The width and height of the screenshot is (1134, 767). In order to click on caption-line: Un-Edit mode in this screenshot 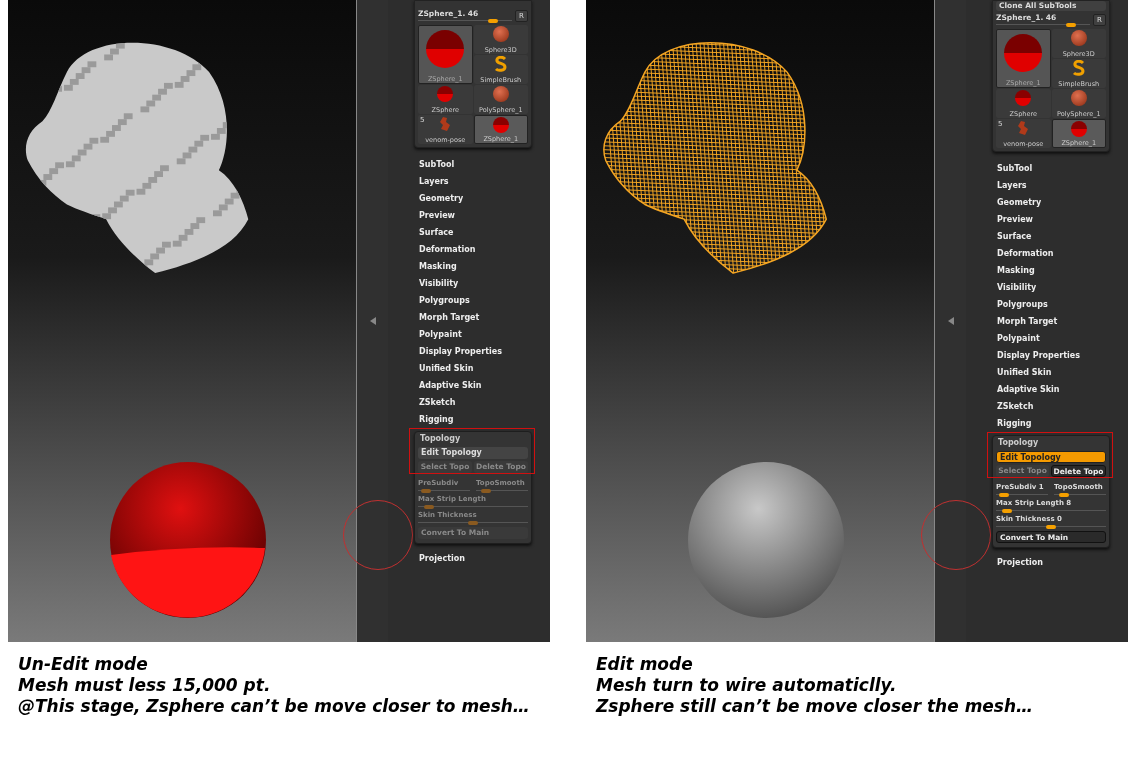, I will do `click(83, 664)`.